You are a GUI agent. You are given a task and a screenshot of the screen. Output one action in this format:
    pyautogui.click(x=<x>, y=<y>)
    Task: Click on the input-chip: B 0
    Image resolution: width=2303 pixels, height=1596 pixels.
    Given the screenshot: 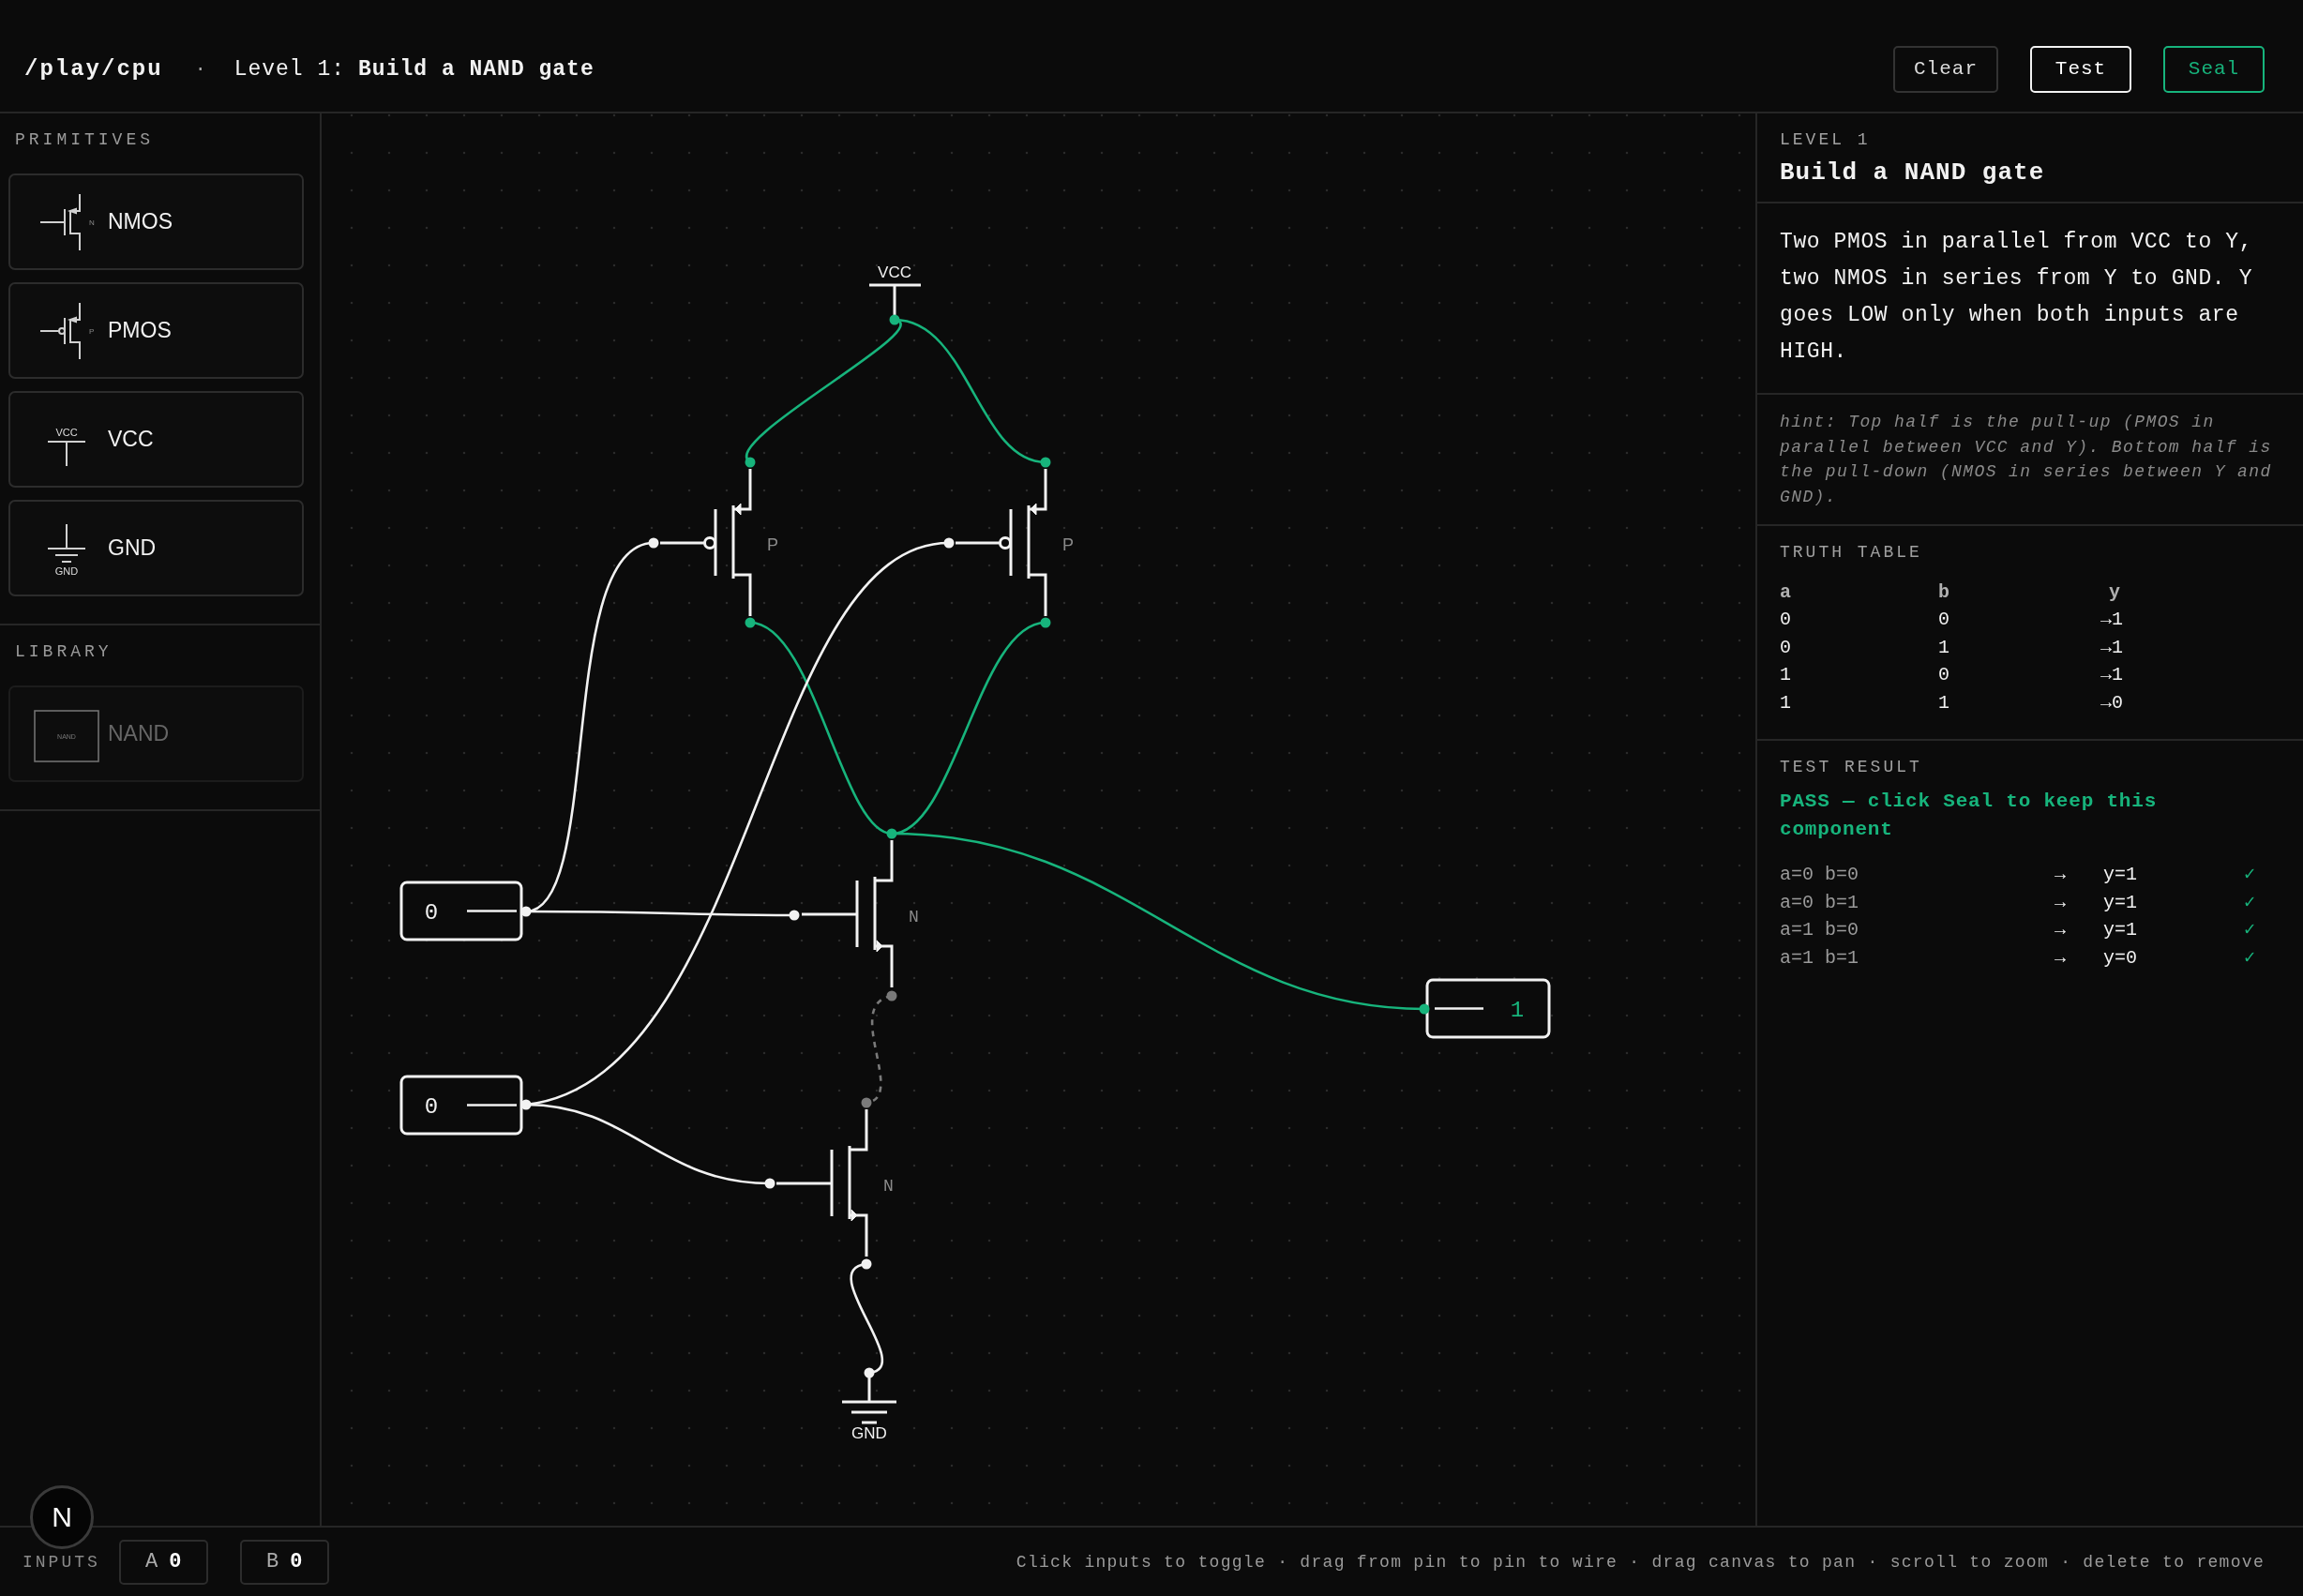 What is the action you would take?
    pyautogui.click(x=284, y=1562)
    